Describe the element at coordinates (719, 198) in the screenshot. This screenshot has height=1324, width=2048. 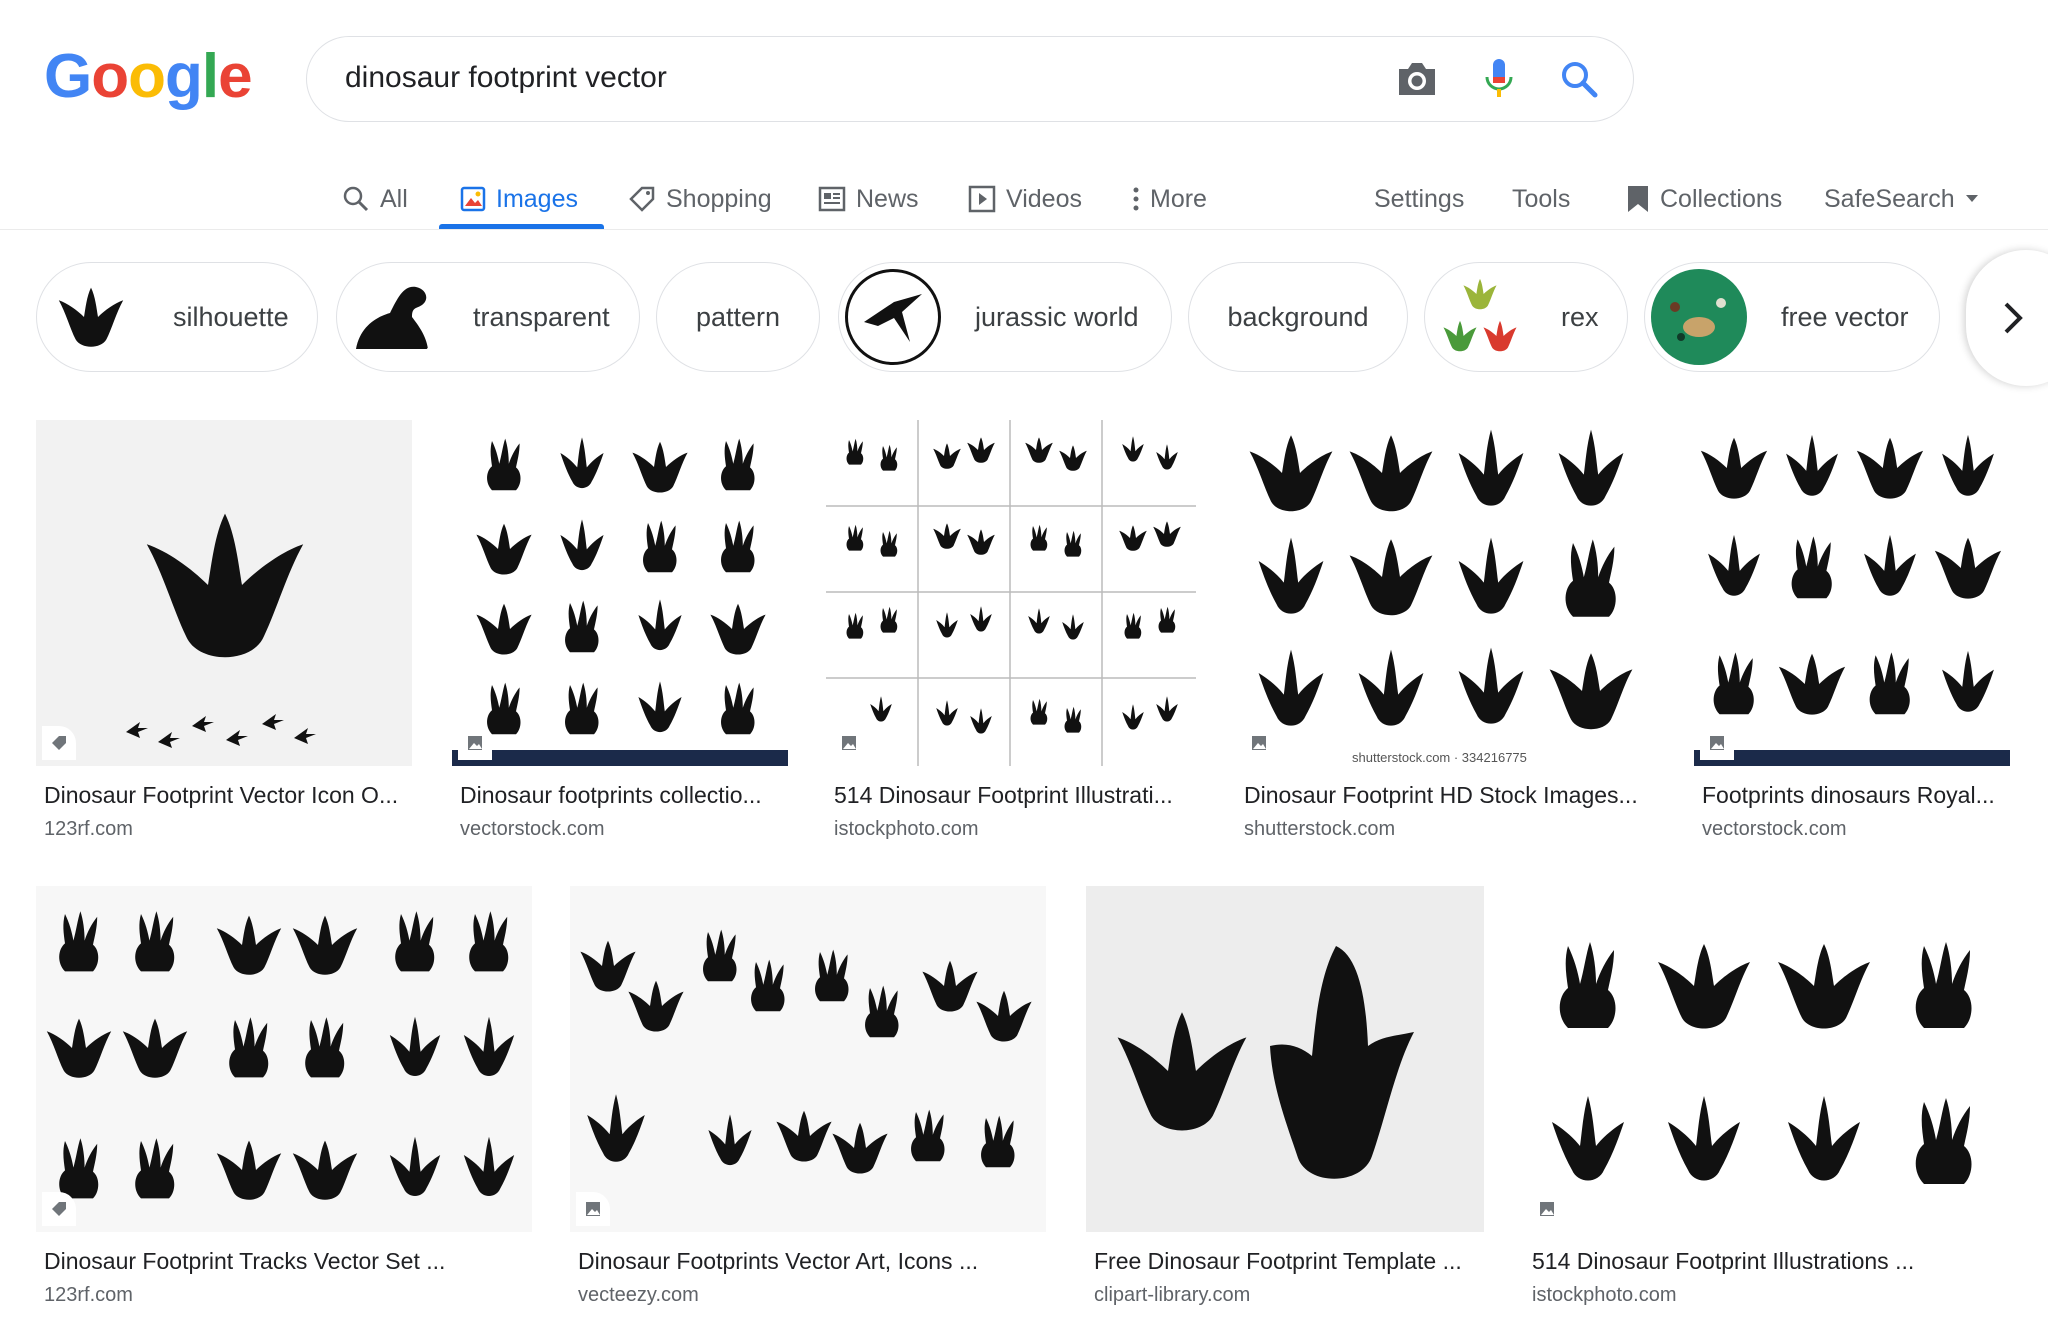
I see `tab-label: Shopping` at that location.